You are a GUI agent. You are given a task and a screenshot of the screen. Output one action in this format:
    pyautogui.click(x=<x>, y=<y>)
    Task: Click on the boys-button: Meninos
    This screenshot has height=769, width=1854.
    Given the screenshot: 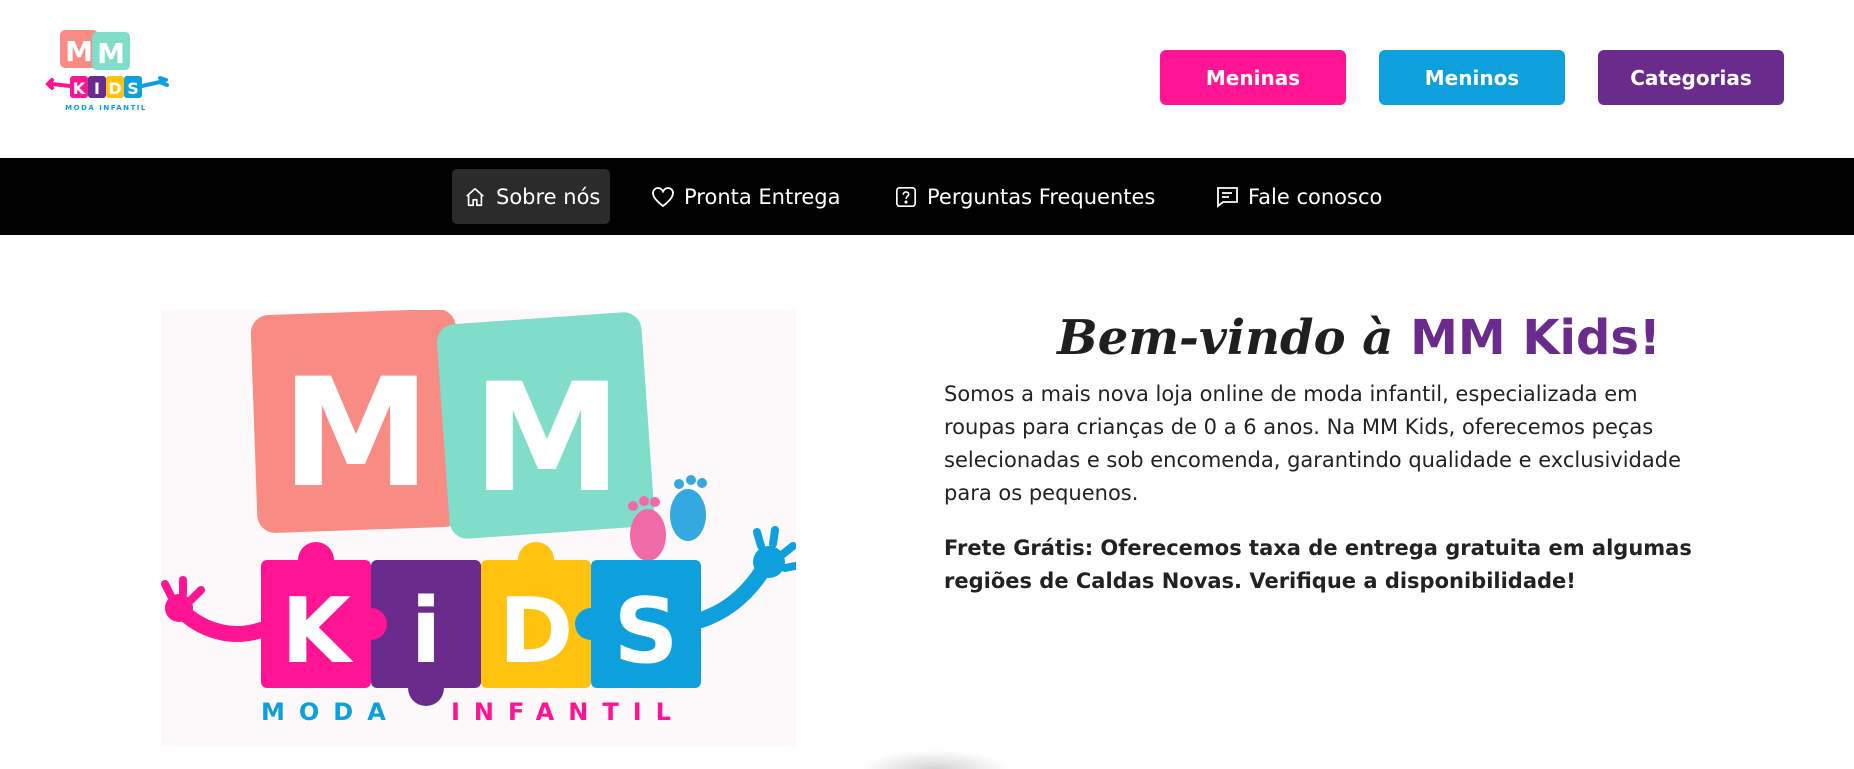 What is the action you would take?
    pyautogui.click(x=1472, y=77)
    